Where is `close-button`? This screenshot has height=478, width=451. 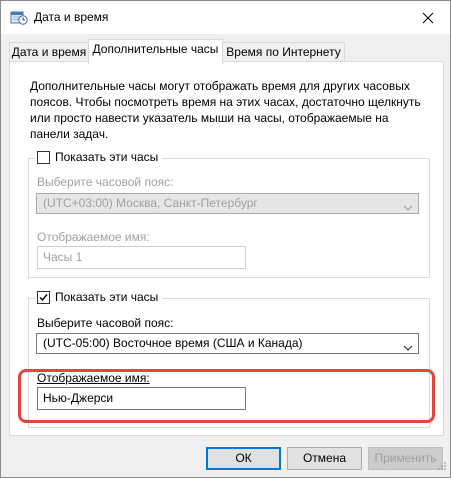
close-button is located at coordinates (428, 17).